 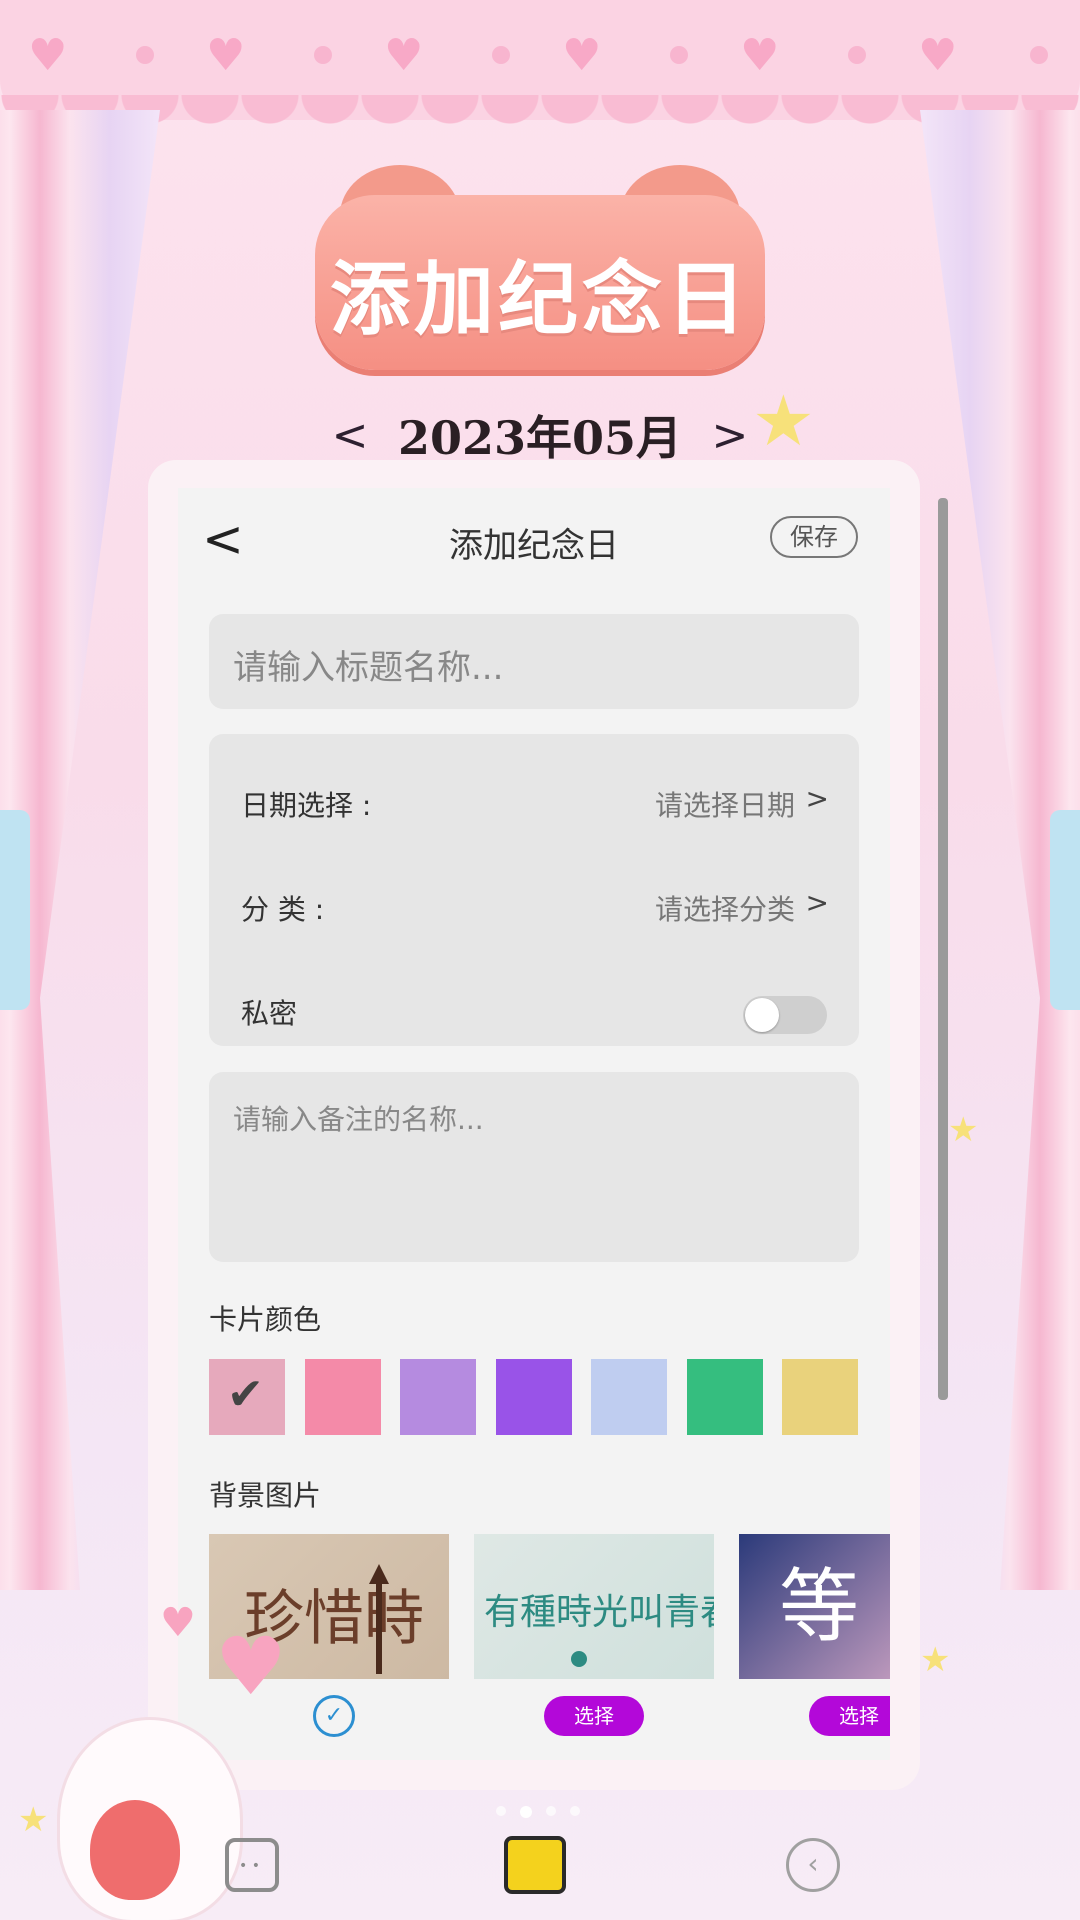 I want to click on color-swatch: ✔, so click(x=247, y=1397).